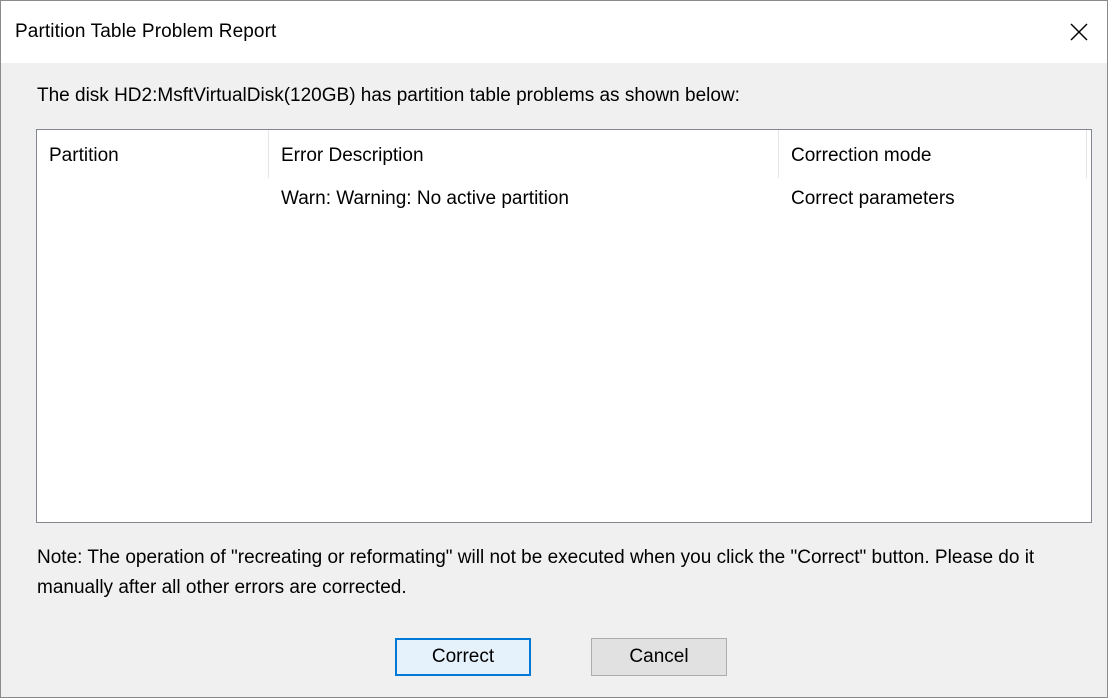 Image resolution: width=1108 pixels, height=698 pixels. I want to click on cancel-button: Cancel, so click(659, 657).